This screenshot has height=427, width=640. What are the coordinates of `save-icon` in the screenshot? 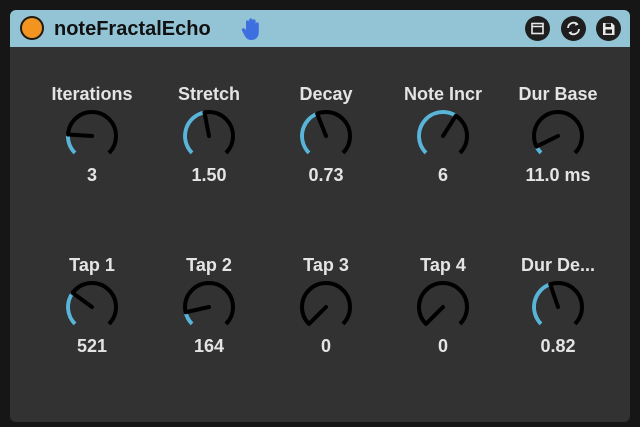 It's located at (608, 28).